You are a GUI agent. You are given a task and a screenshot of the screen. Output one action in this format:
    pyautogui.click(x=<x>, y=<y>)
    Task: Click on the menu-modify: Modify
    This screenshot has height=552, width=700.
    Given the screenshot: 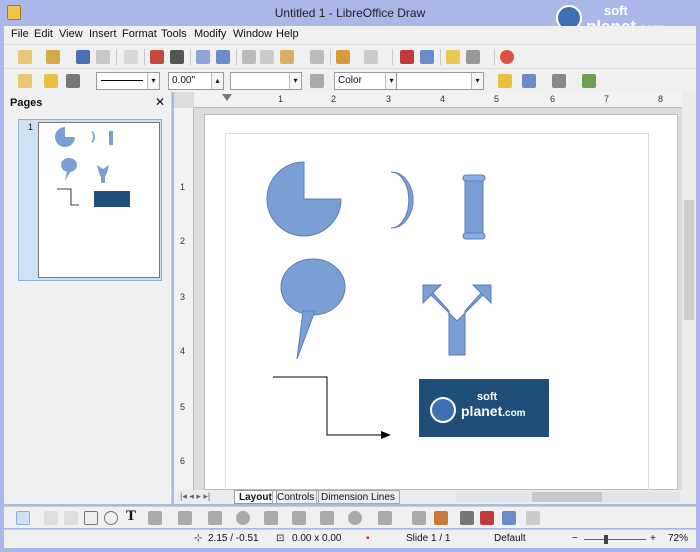 What is the action you would take?
    pyautogui.click(x=210, y=34)
    